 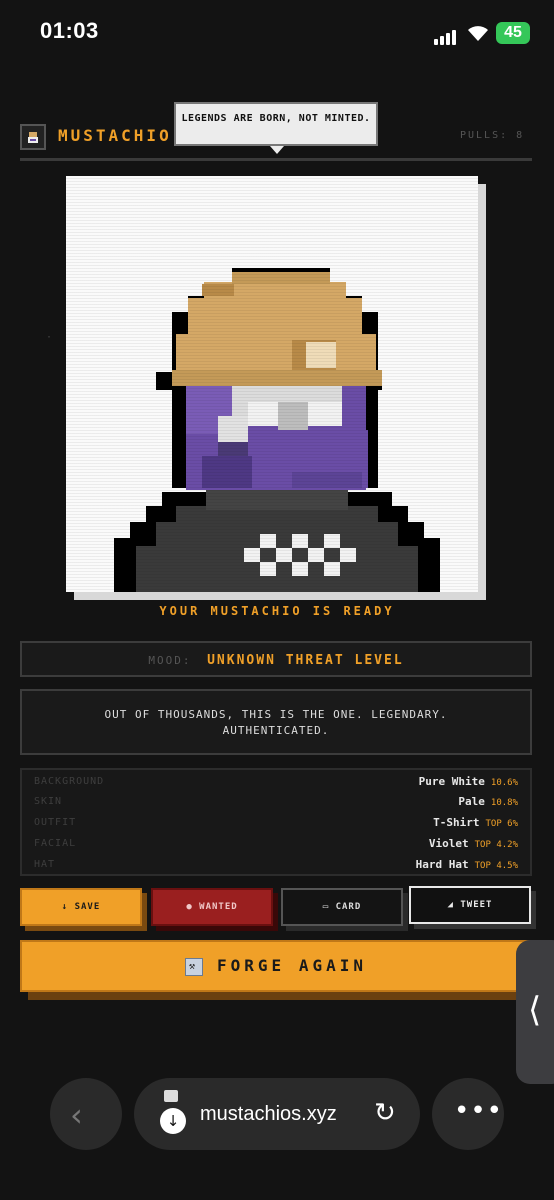 I want to click on mood-panel: MOOD: UNKNOWN THREAT LEVEL, so click(x=276, y=659).